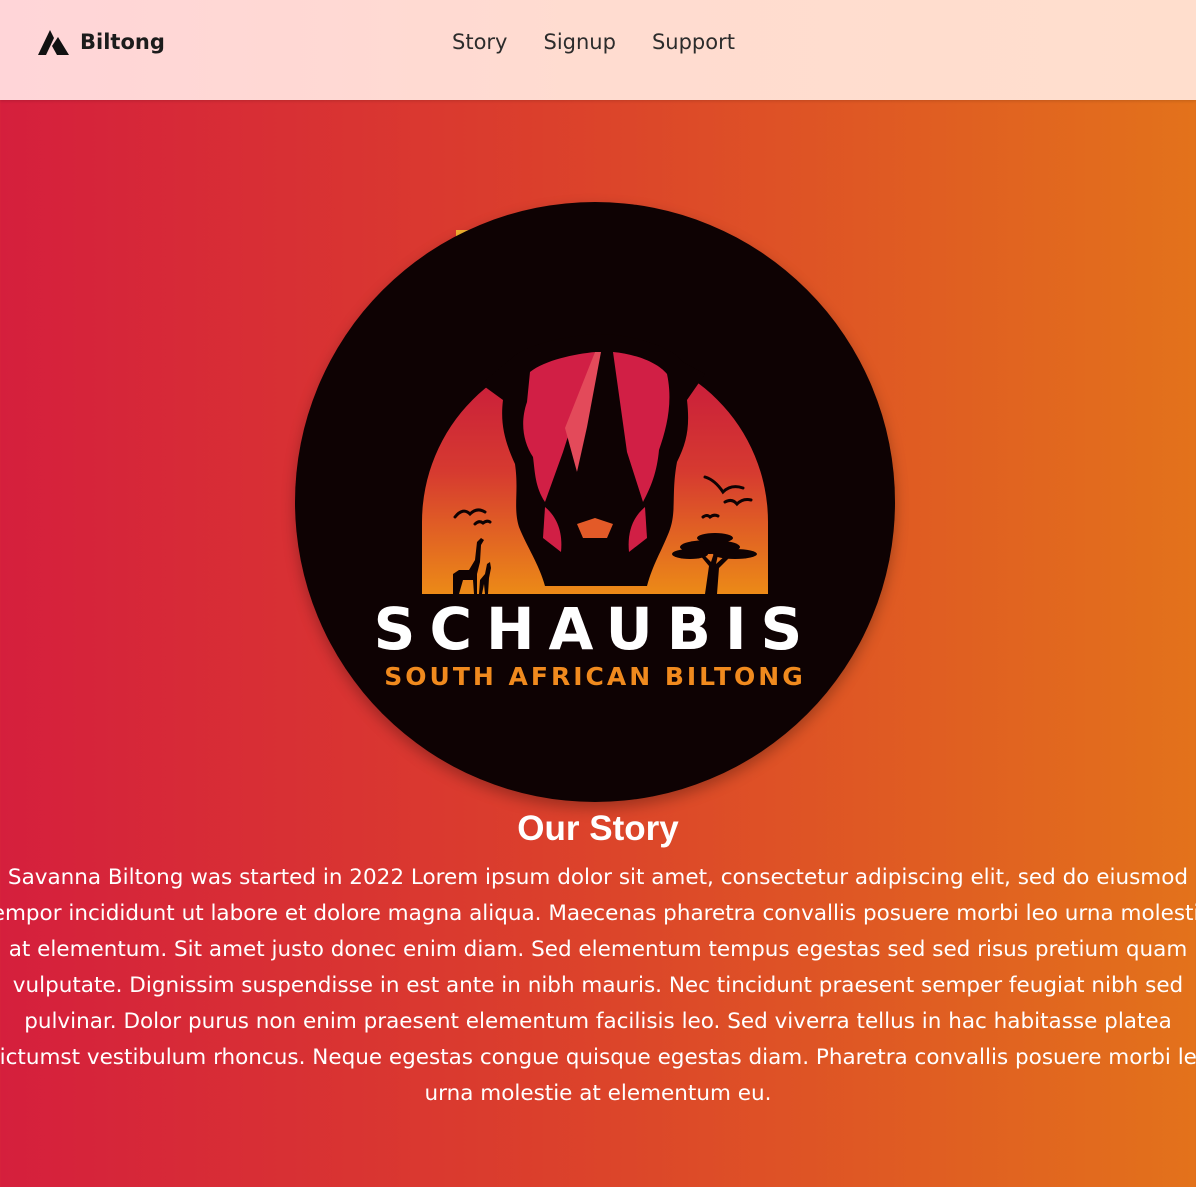 This screenshot has width=1196, height=1187. What do you see at coordinates (53, 42) in the screenshot?
I see `mountain-logo-icon` at bounding box center [53, 42].